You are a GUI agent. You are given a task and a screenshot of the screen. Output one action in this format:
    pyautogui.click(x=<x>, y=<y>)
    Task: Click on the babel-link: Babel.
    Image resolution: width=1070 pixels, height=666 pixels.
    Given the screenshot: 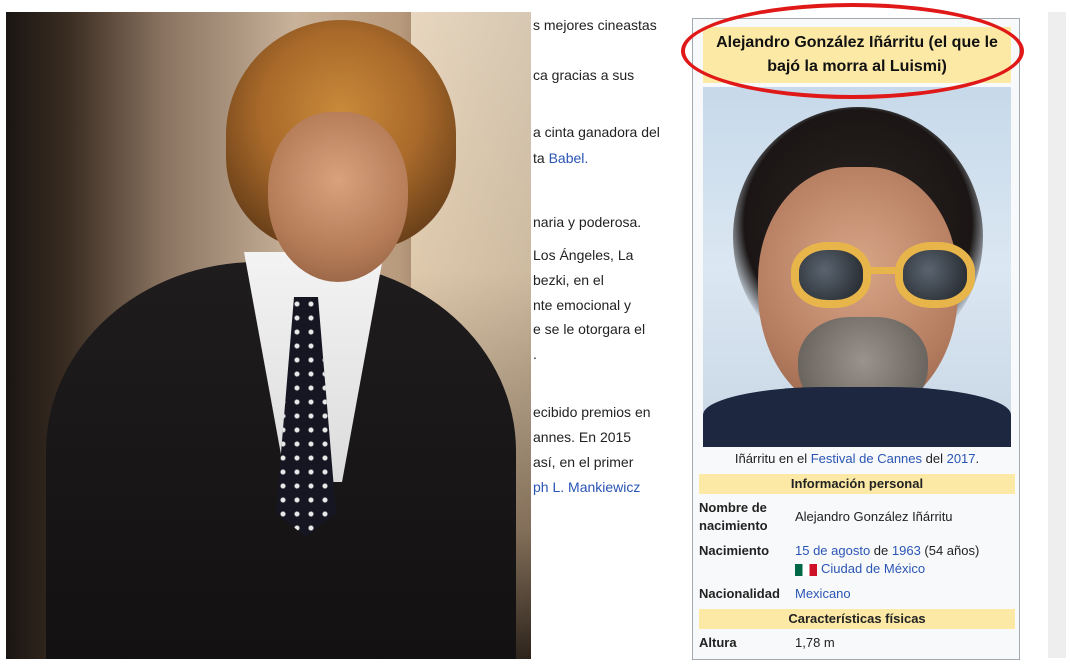 What is the action you would take?
    pyautogui.click(x=569, y=158)
    